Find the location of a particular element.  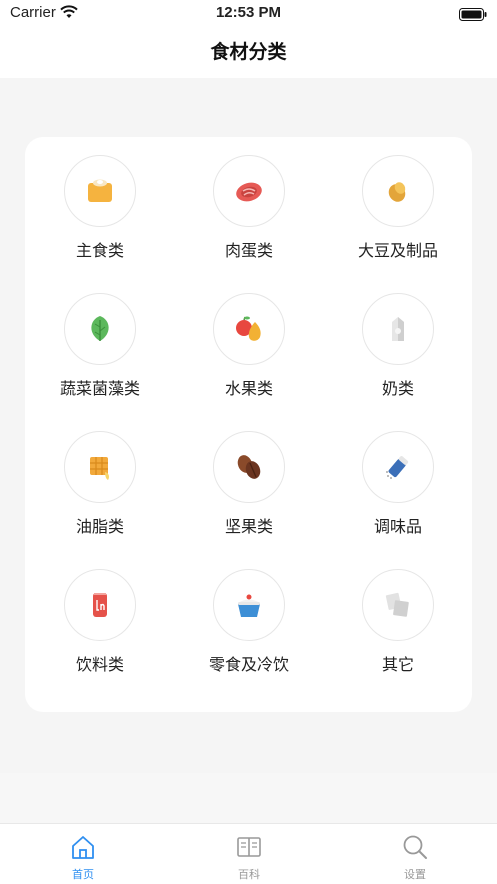

category-item-other: 其它 is located at coordinates (398, 616).